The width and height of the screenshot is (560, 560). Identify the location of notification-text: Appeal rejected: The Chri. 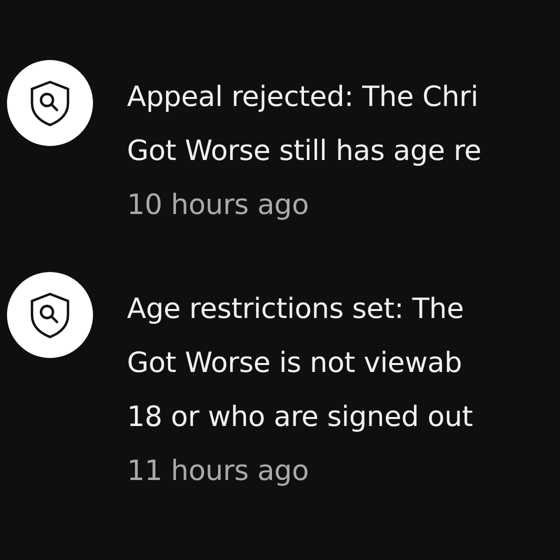
(303, 97).